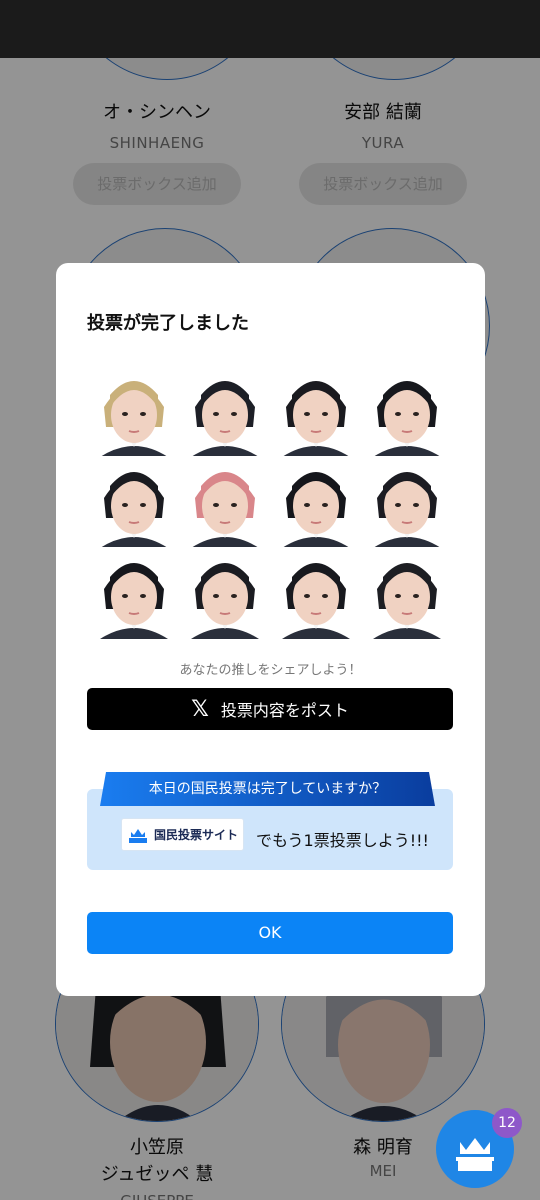 This screenshot has width=540, height=1200. What do you see at coordinates (270, 29) in the screenshot?
I see `status-bar` at bounding box center [270, 29].